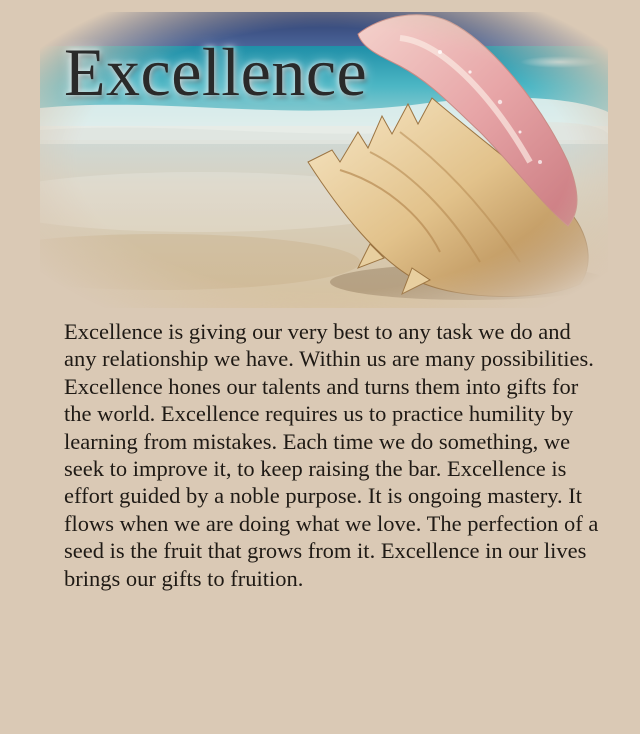  Describe the element at coordinates (216, 72) in the screenshot. I see `page-title: Excellence` at that location.